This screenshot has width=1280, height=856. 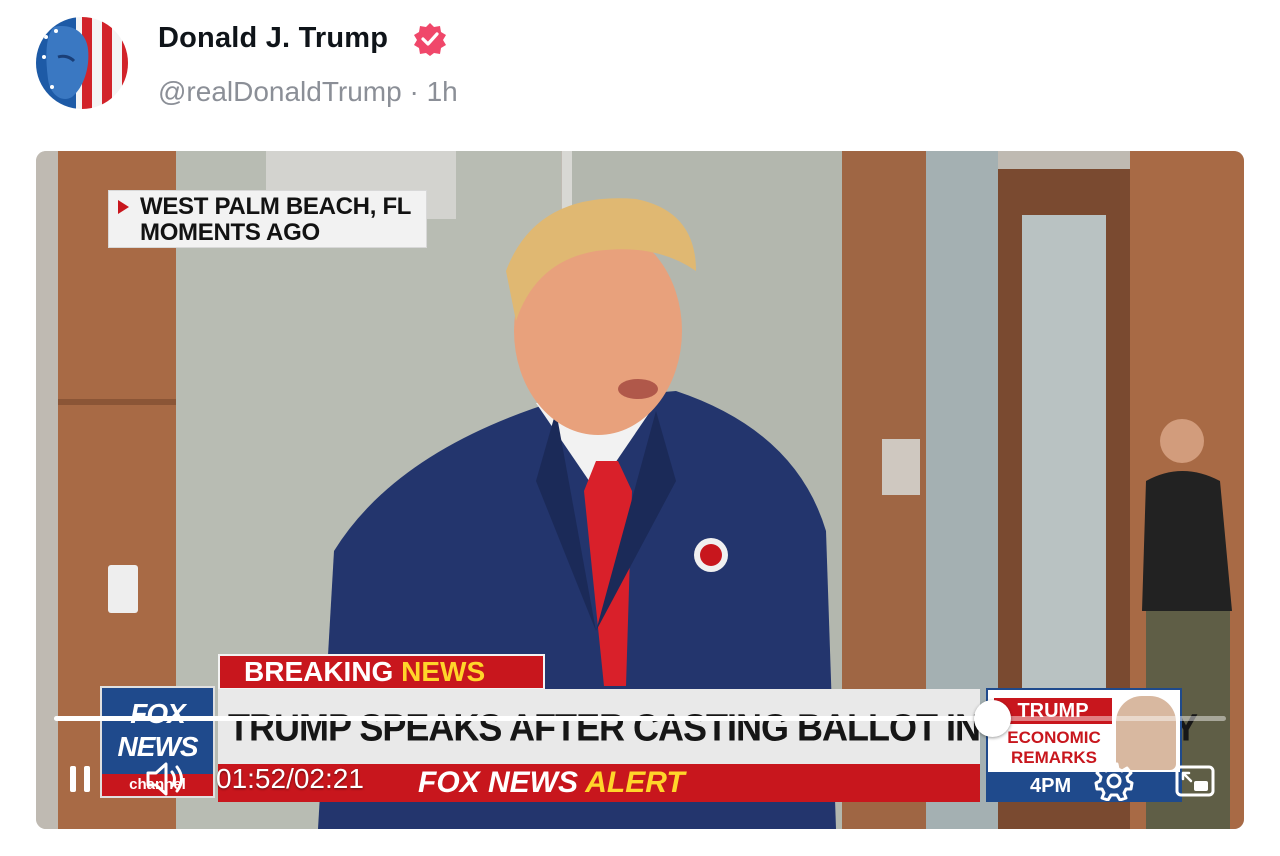 What do you see at coordinates (1054, 737) in the screenshot?
I see `promo-line1: ECONOMIC` at bounding box center [1054, 737].